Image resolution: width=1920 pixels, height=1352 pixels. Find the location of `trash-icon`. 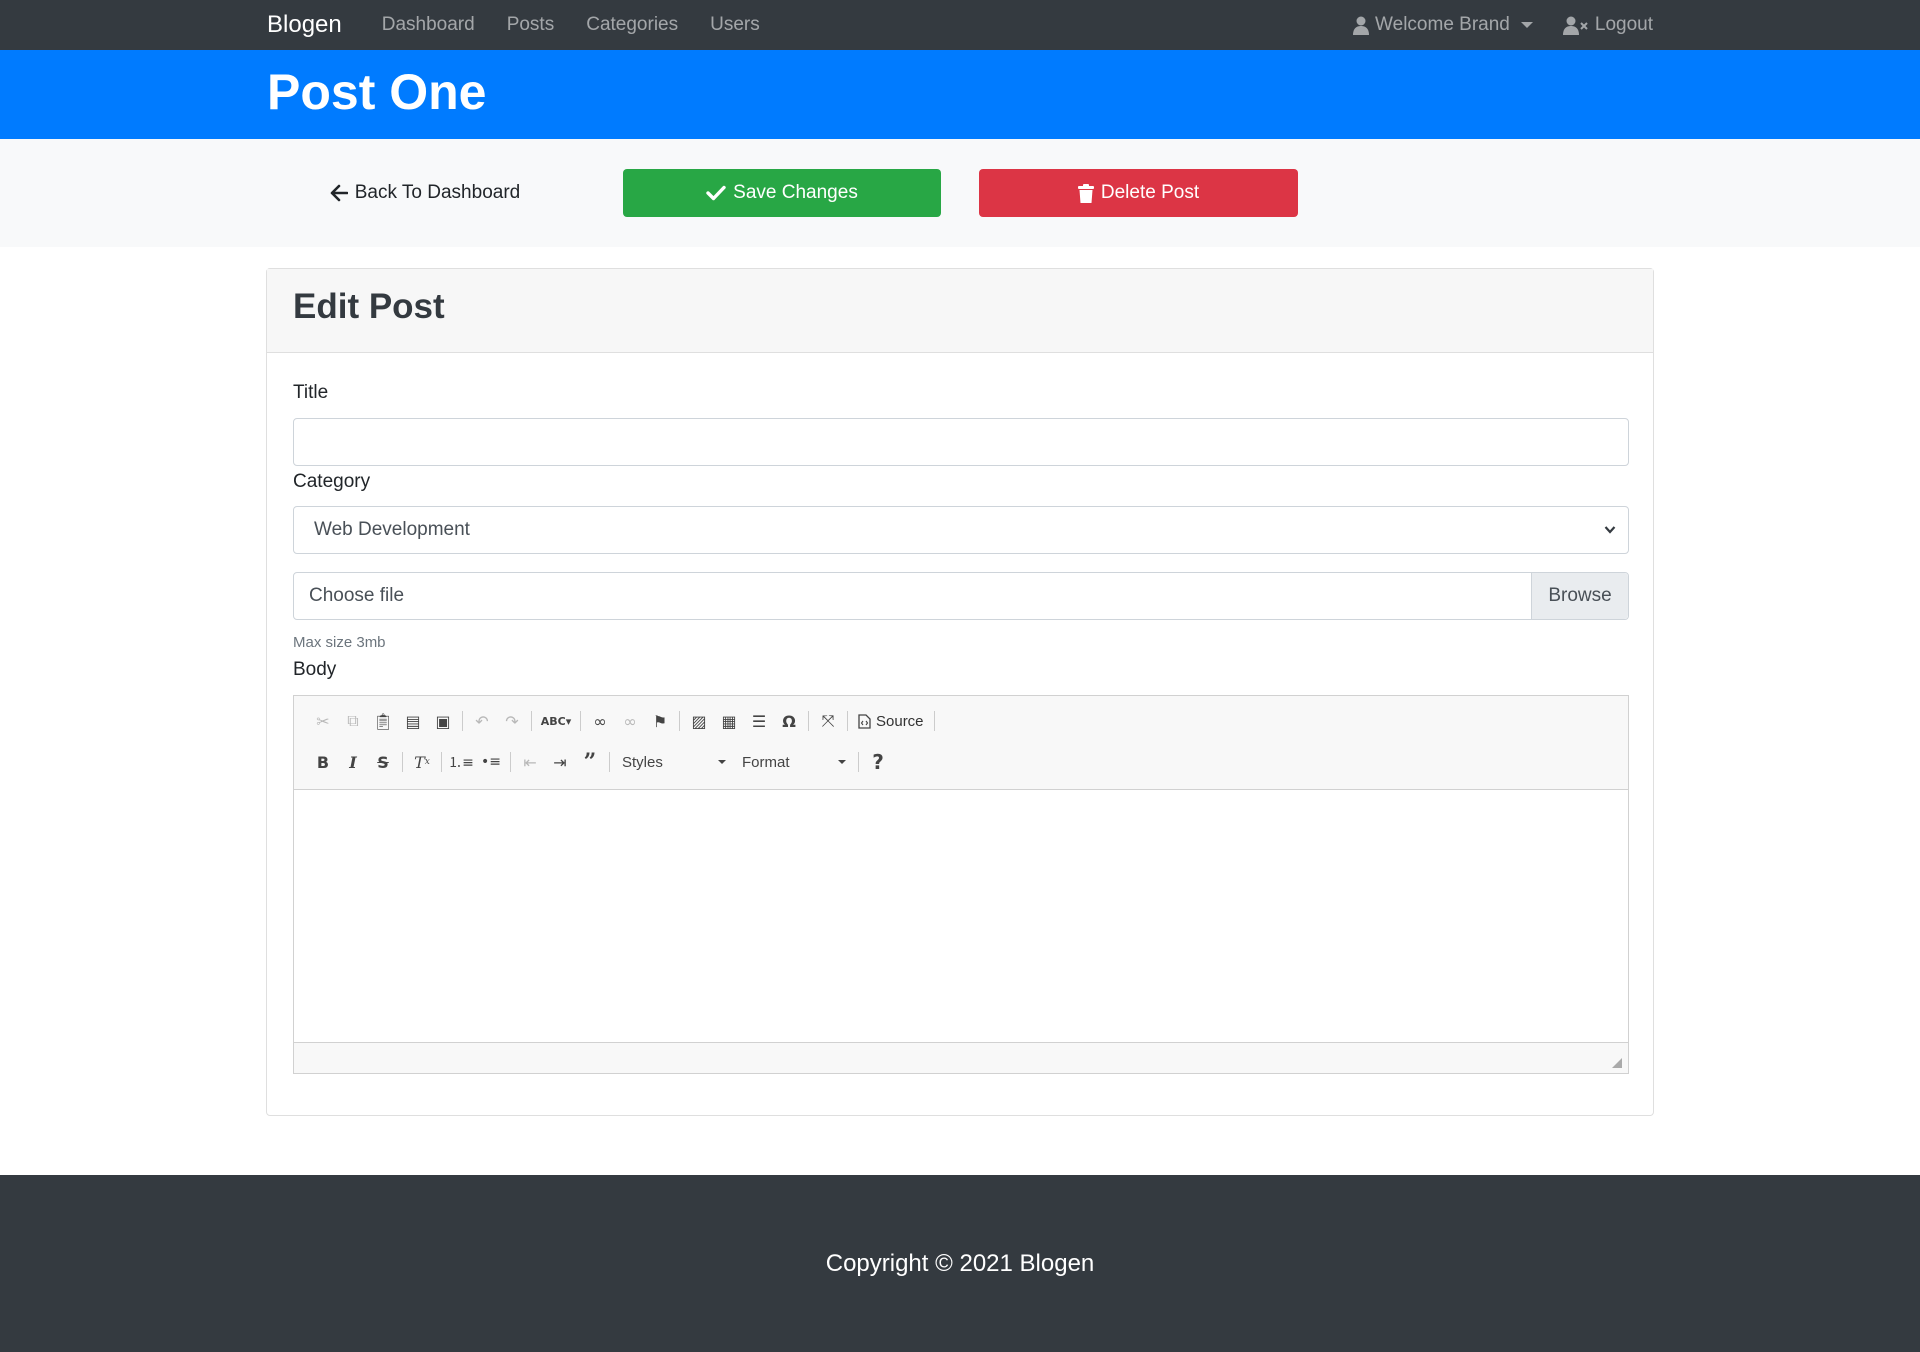

trash-icon is located at coordinates (1085, 193).